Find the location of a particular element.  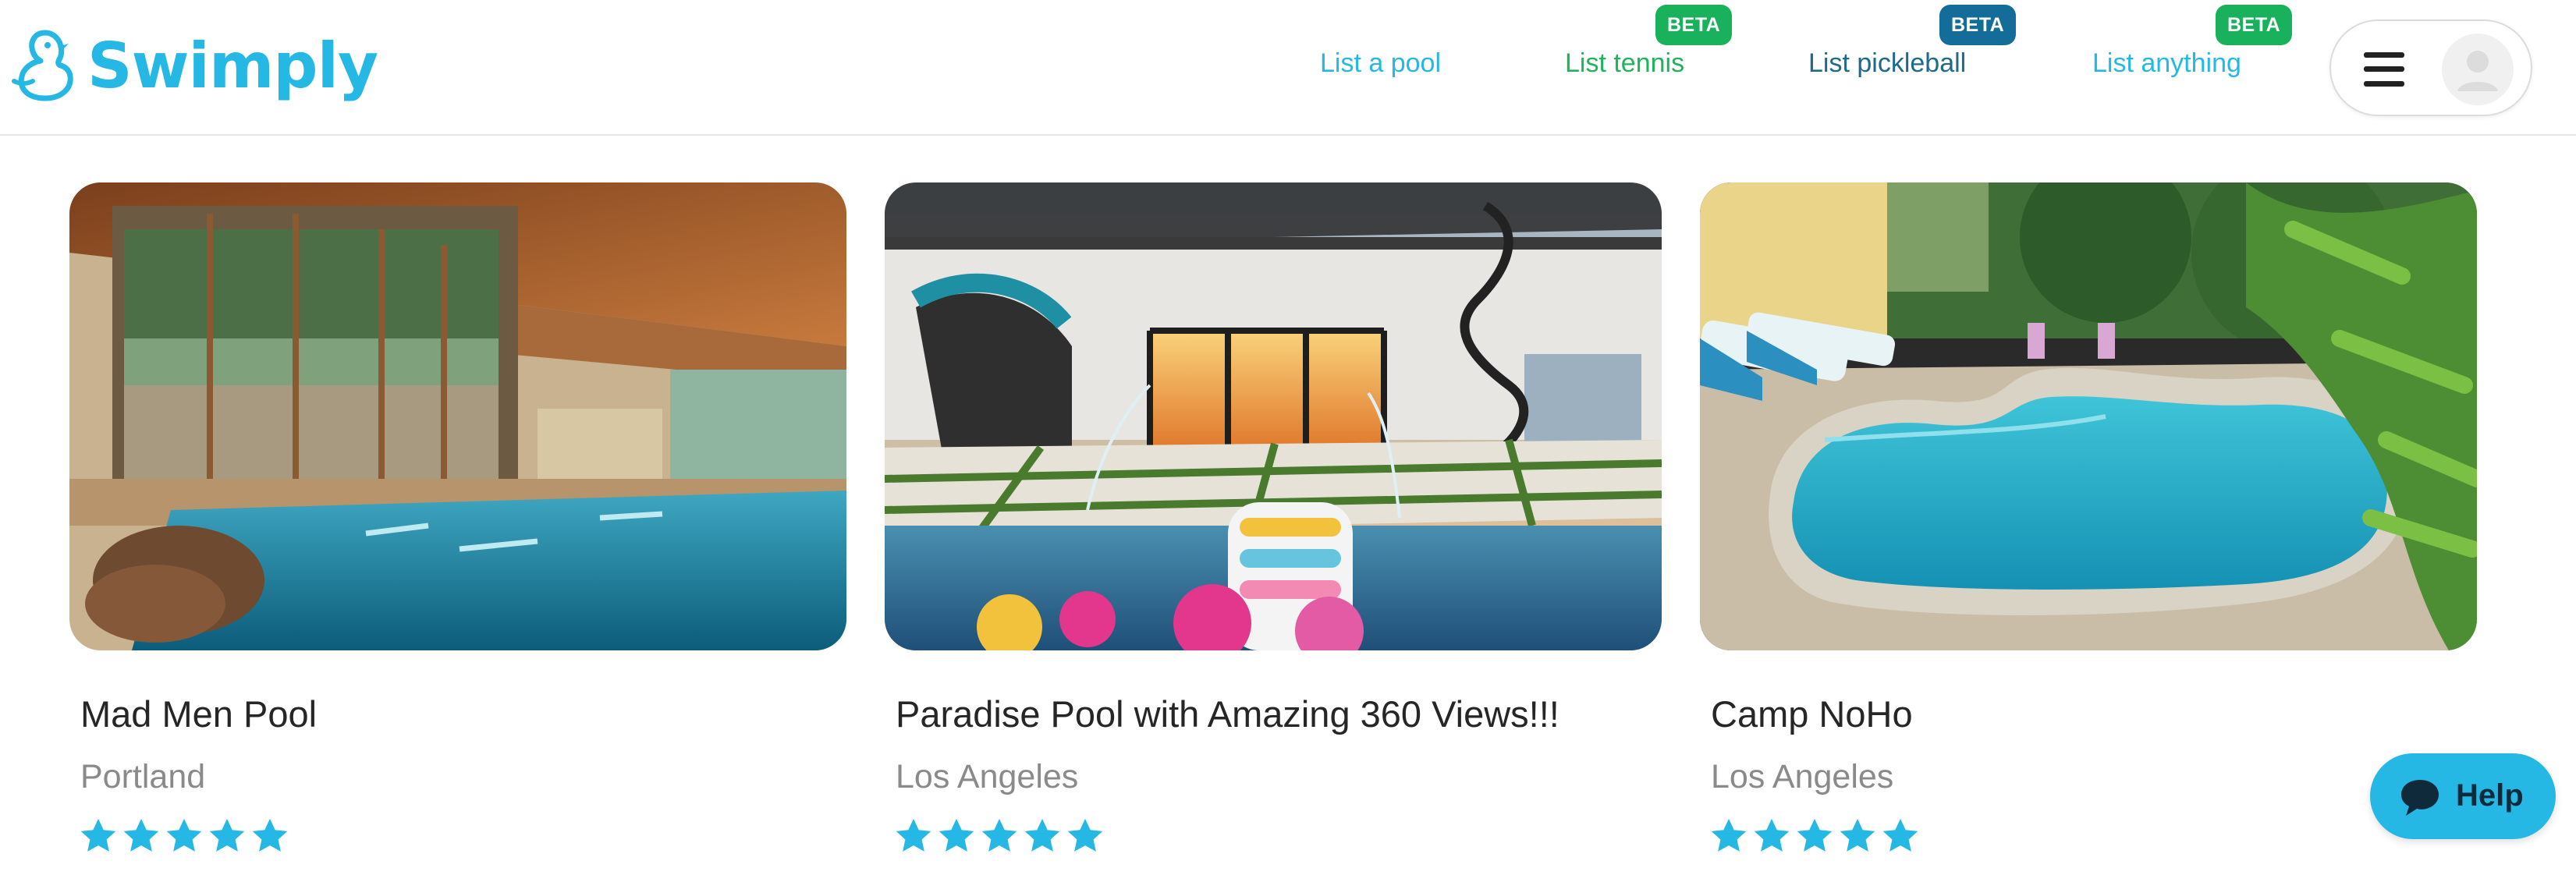

listing-title: Camp NoHo is located at coordinates (1812, 714).